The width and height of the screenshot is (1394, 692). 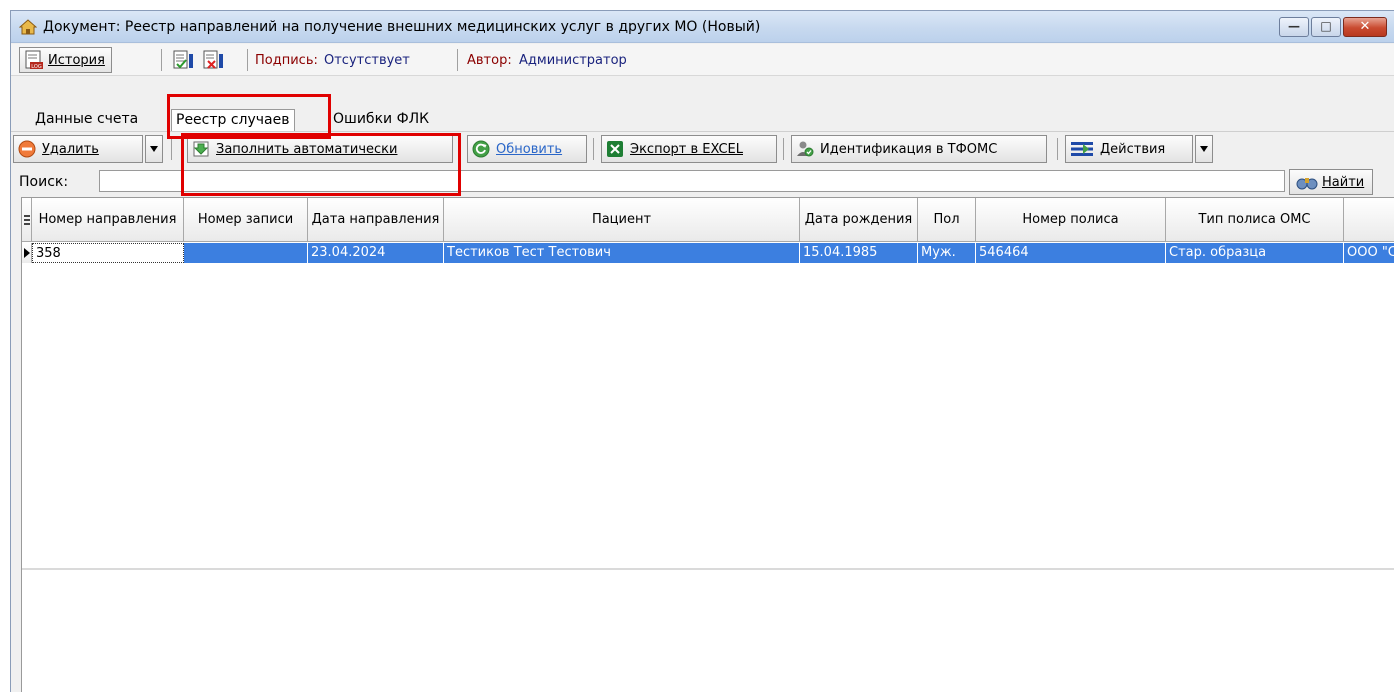 What do you see at coordinates (184, 60) in the screenshot?
I see `sign-document-icon` at bounding box center [184, 60].